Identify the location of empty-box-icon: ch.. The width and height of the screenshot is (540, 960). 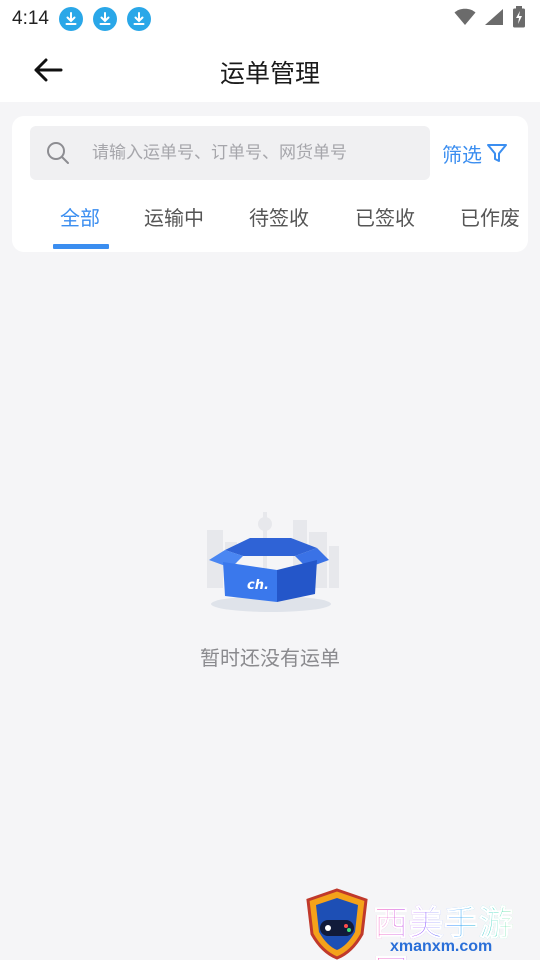
(273, 562).